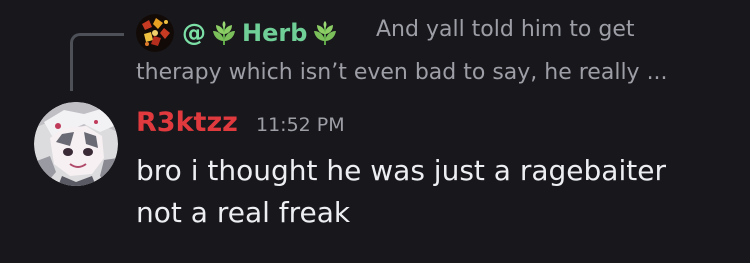  What do you see at coordinates (76, 144) in the screenshot?
I see `author-avatar` at bounding box center [76, 144].